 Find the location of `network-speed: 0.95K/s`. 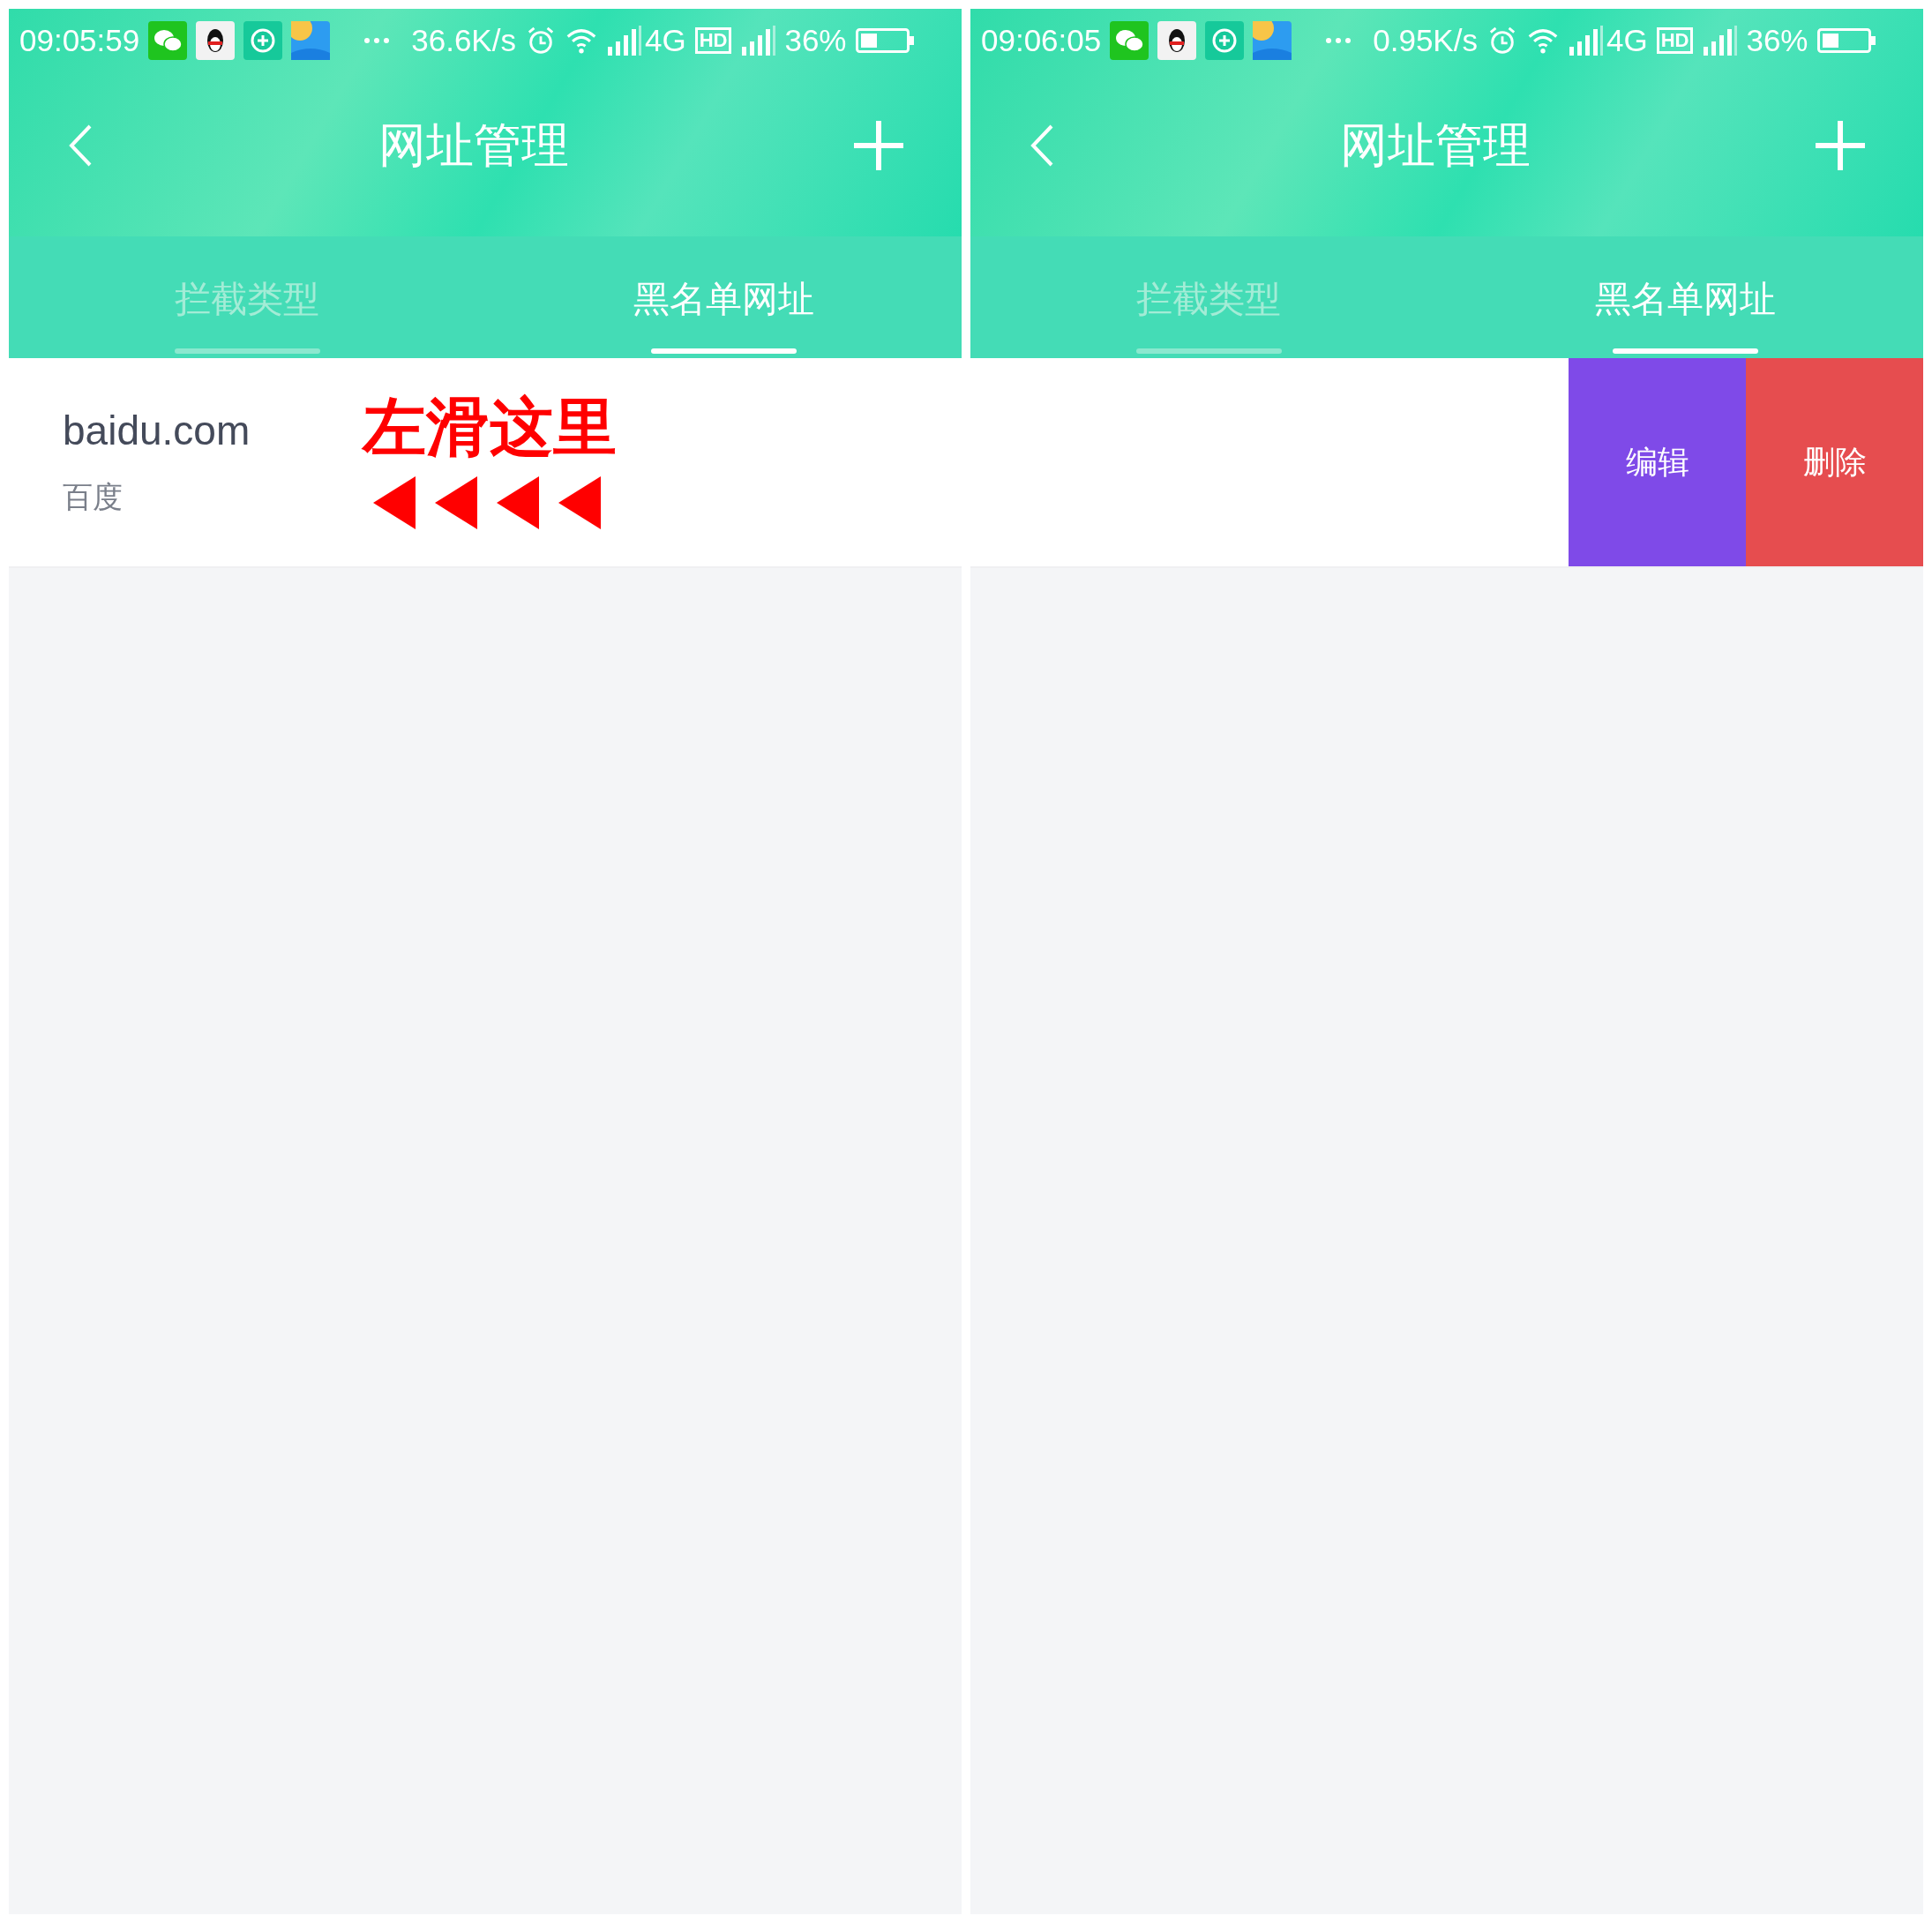

network-speed: 0.95K/s is located at coordinates (1426, 40).